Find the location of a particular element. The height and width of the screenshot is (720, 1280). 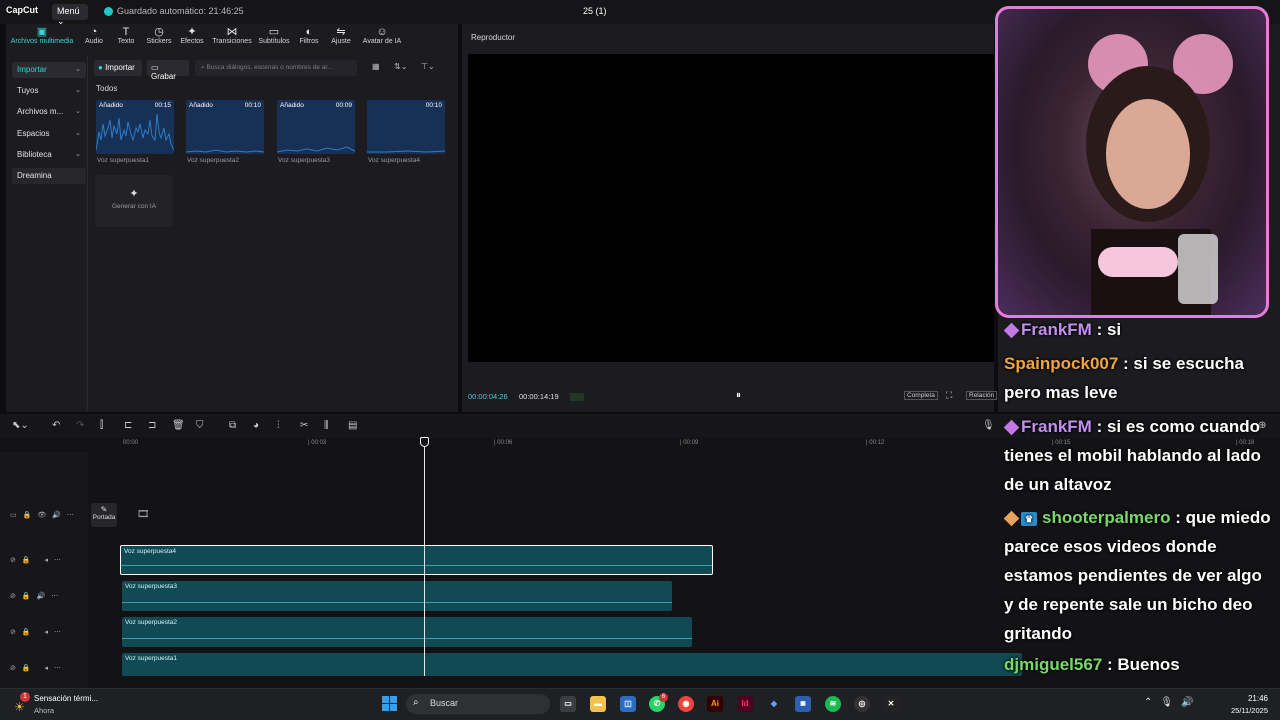

weather-widget-subtitle: Ahora is located at coordinates (44, 710).